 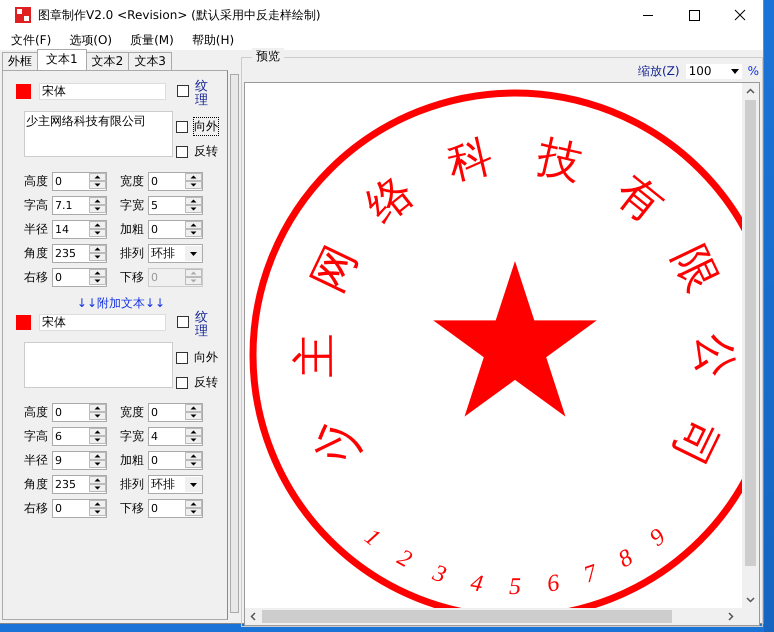 I want to click on stamp-character: 科, so click(x=470, y=160).